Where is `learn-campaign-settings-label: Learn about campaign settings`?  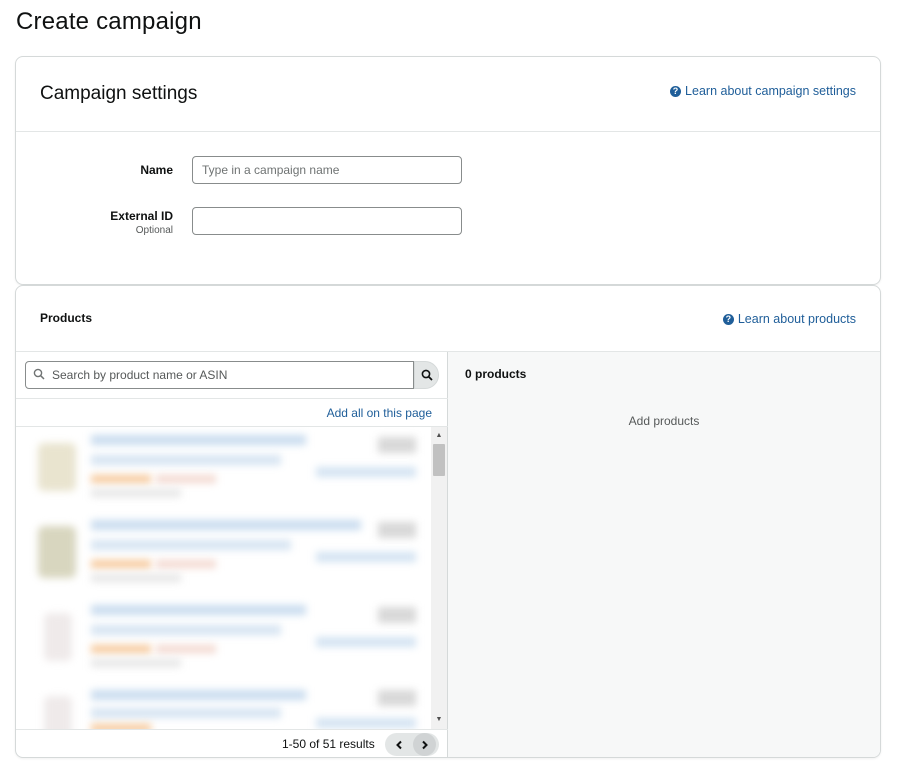
learn-campaign-settings-label: Learn about campaign settings is located at coordinates (770, 91).